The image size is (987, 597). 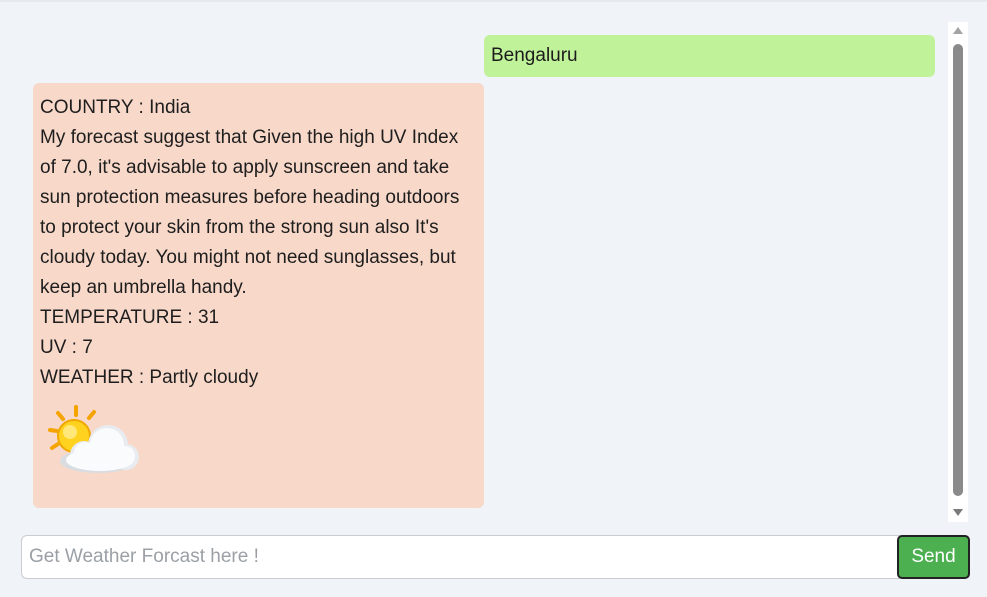 What do you see at coordinates (66, 347) in the screenshot?
I see `uv-text: UV : 7` at bounding box center [66, 347].